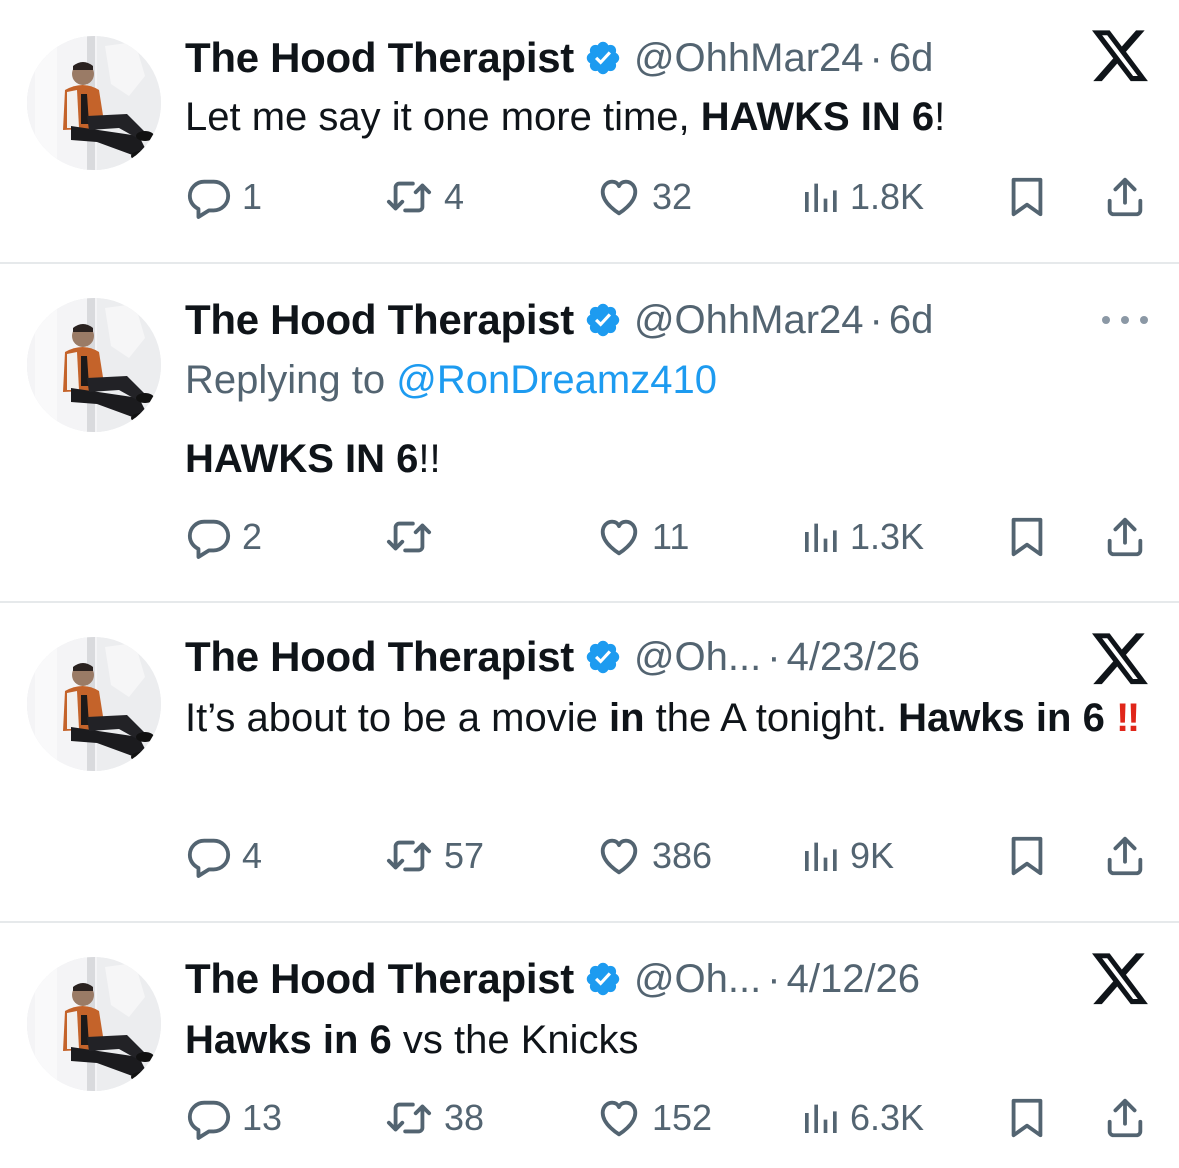 Image resolution: width=1179 pixels, height=1168 pixels. I want to click on repost-button: 4, so click(424, 197).